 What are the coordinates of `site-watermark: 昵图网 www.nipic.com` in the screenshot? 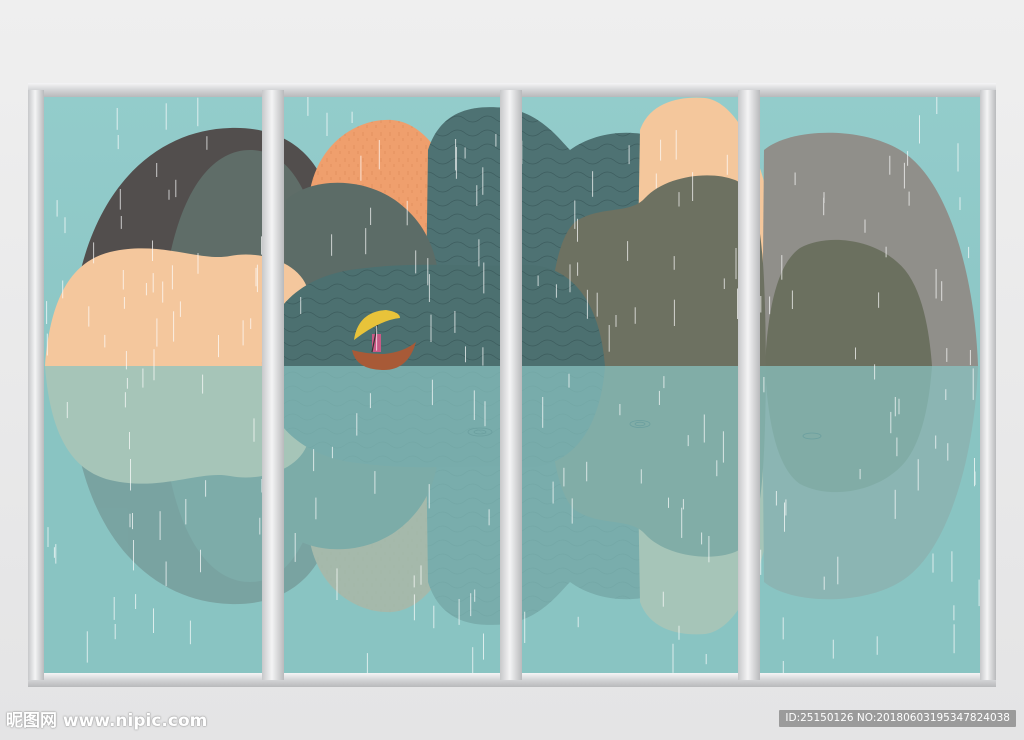 It's located at (111, 720).